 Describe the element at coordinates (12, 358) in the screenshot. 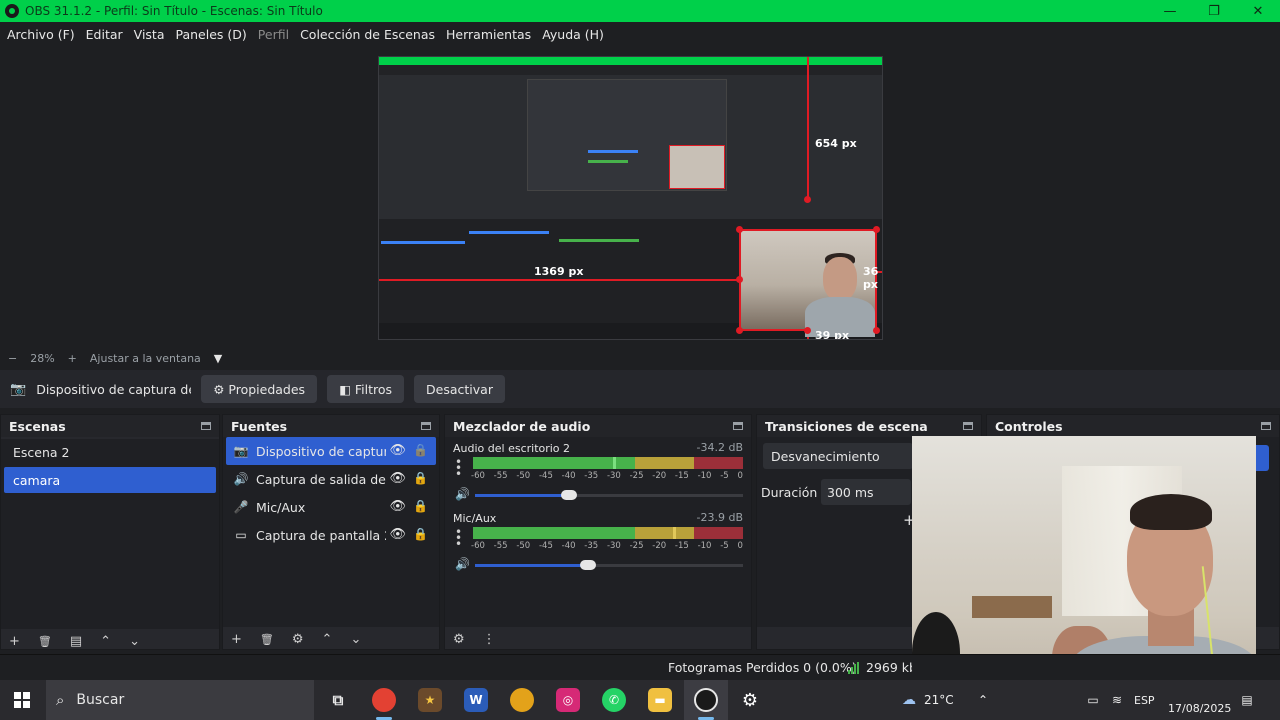

I see `zoom-out-button: −` at that location.